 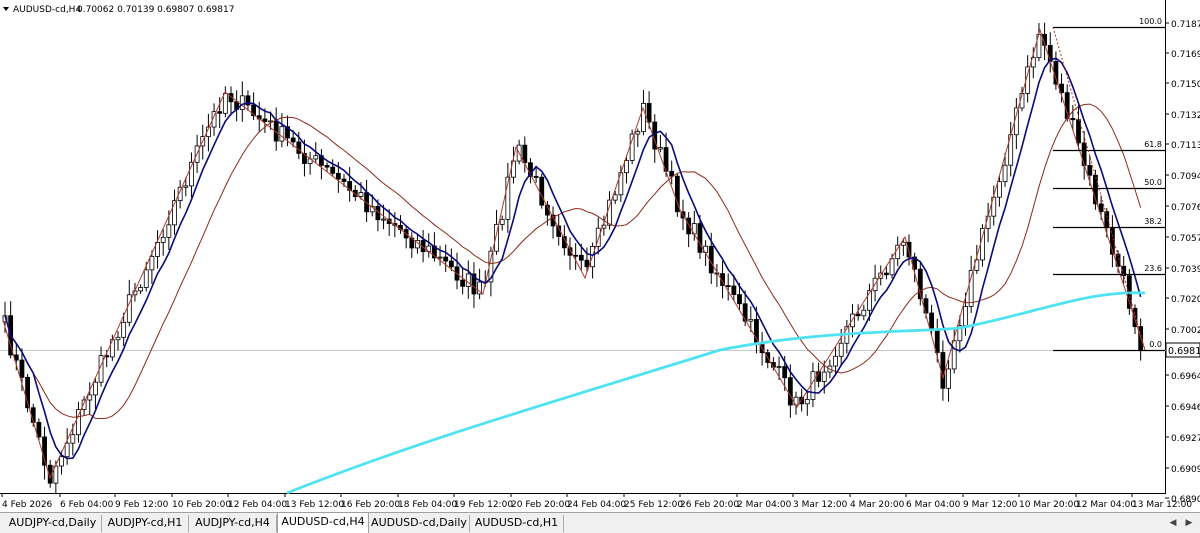 I want to click on tab-audusd-daily: AUDUSD-cd,Daily, so click(x=419, y=523).